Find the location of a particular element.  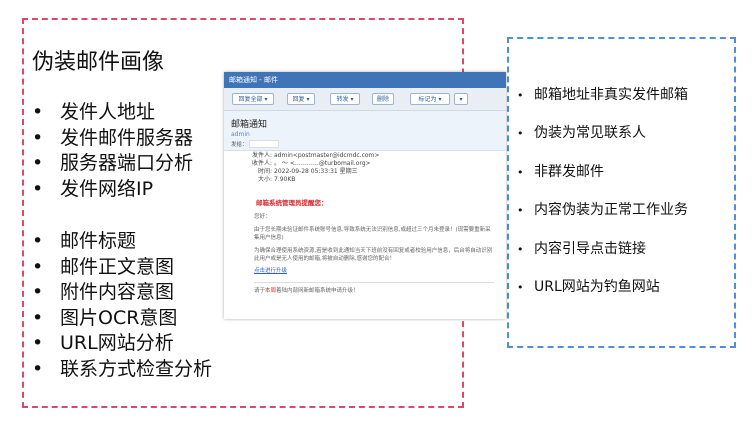

from-value: admin<postmaster@idcmdc.com> is located at coordinates (327, 155).